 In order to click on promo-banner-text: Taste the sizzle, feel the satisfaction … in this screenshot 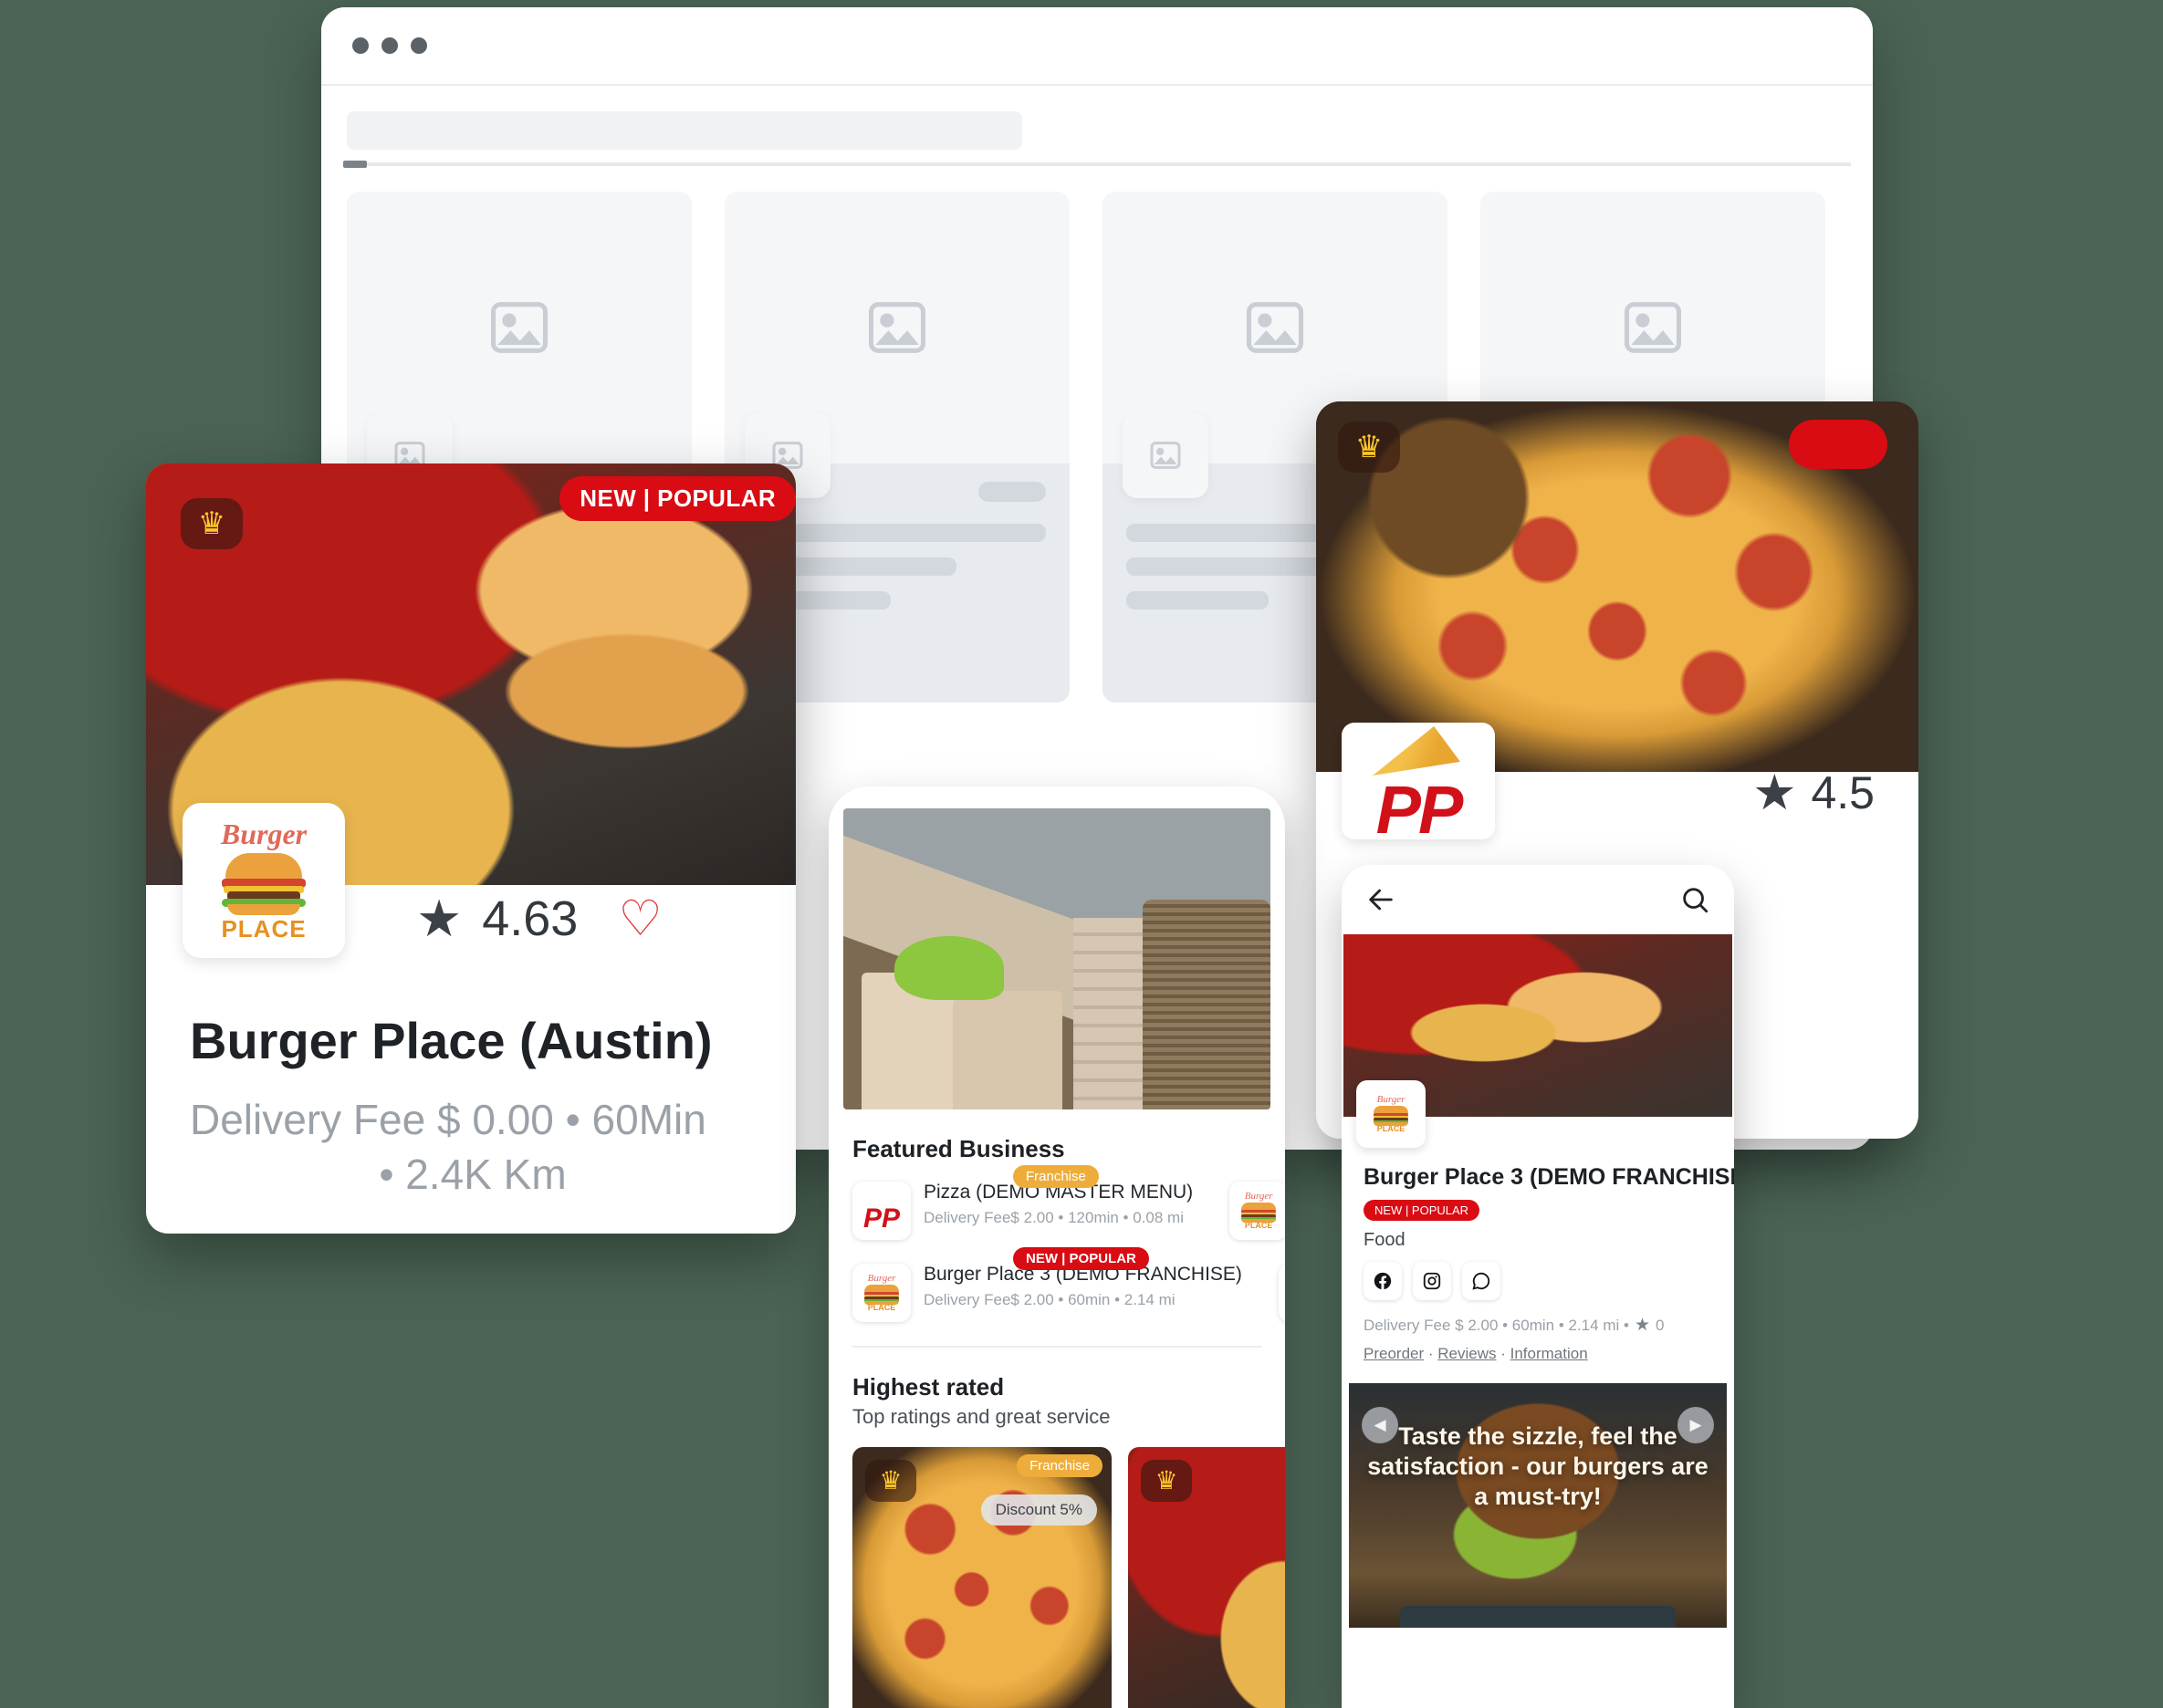, I will do `click(1537, 1466)`.